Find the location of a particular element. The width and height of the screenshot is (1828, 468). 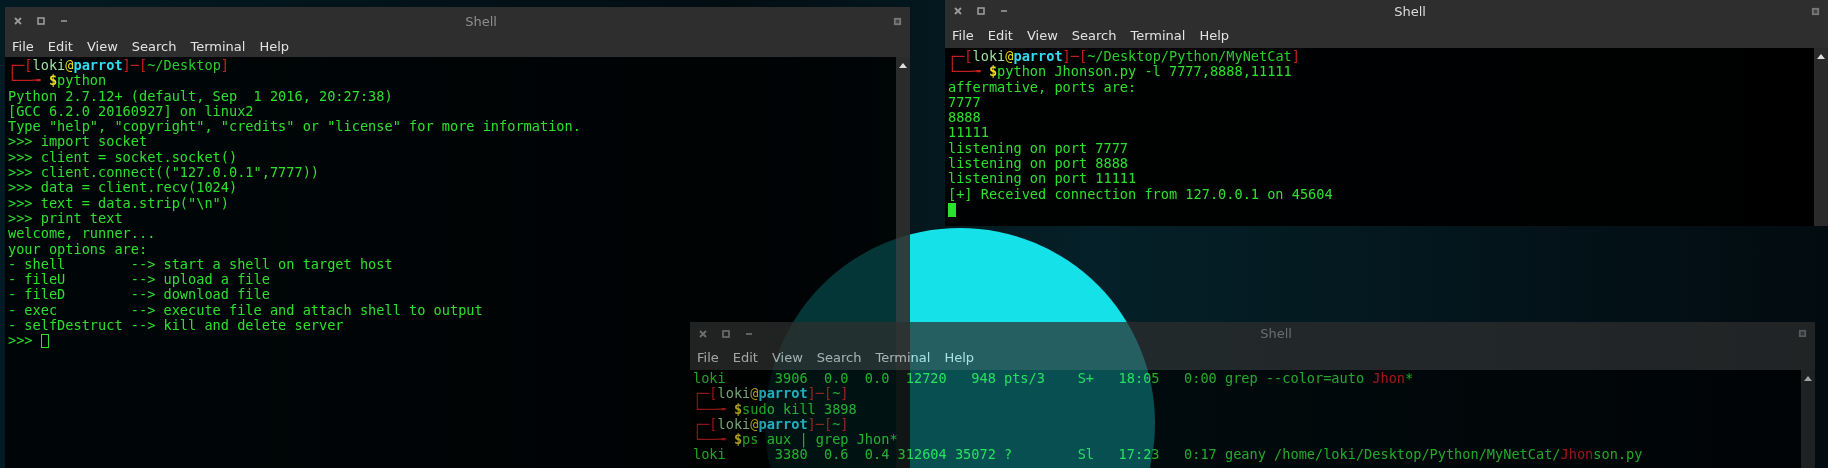

terminal-line: Python 2.7.12+ (default, Sep 1 2016, 20:27:38) is located at coordinates (200, 96).